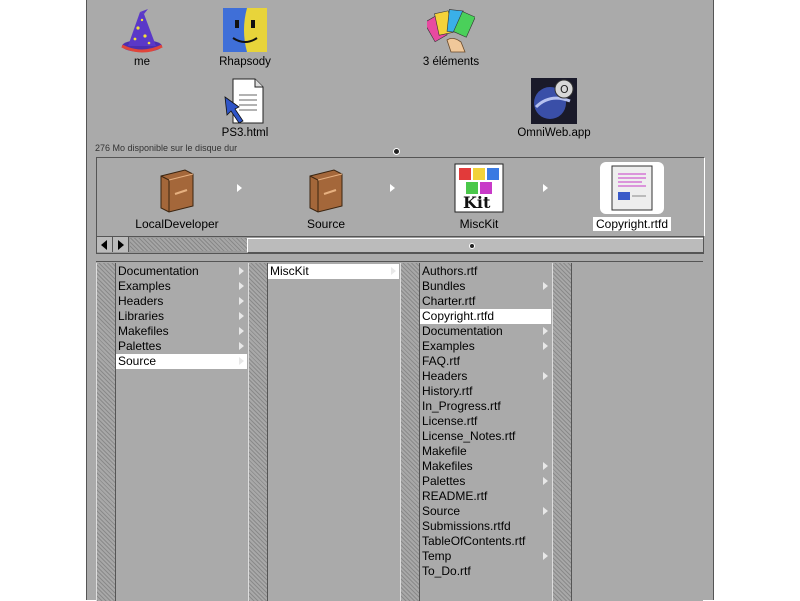 The width and height of the screenshot is (800, 601). Describe the element at coordinates (447, 391) in the screenshot. I see `browser-row-label: History.rtf` at that location.